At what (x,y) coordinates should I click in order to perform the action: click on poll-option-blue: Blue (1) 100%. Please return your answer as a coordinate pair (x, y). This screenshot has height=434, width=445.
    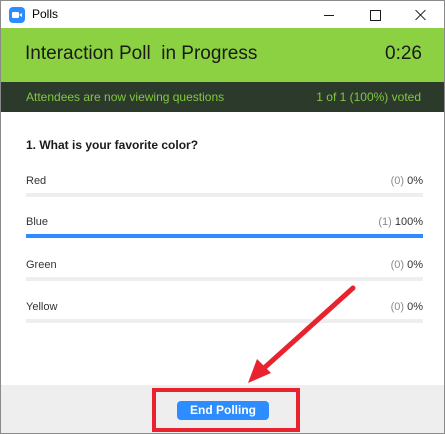
    Looking at the image, I should click on (224, 231).